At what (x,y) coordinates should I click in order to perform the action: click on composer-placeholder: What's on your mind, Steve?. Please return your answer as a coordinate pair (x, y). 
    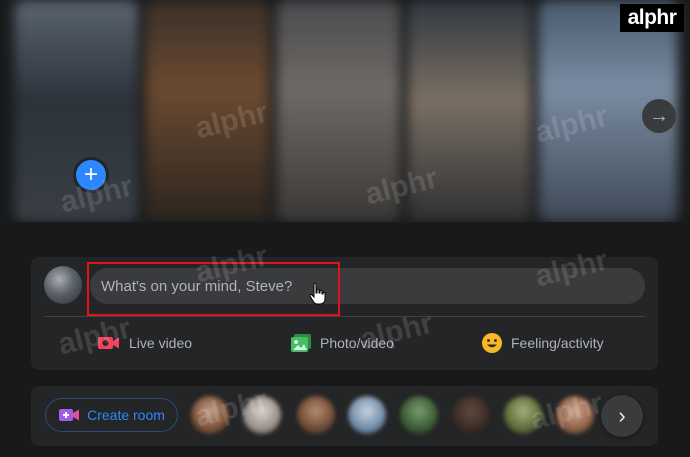
    Looking at the image, I should click on (197, 286).